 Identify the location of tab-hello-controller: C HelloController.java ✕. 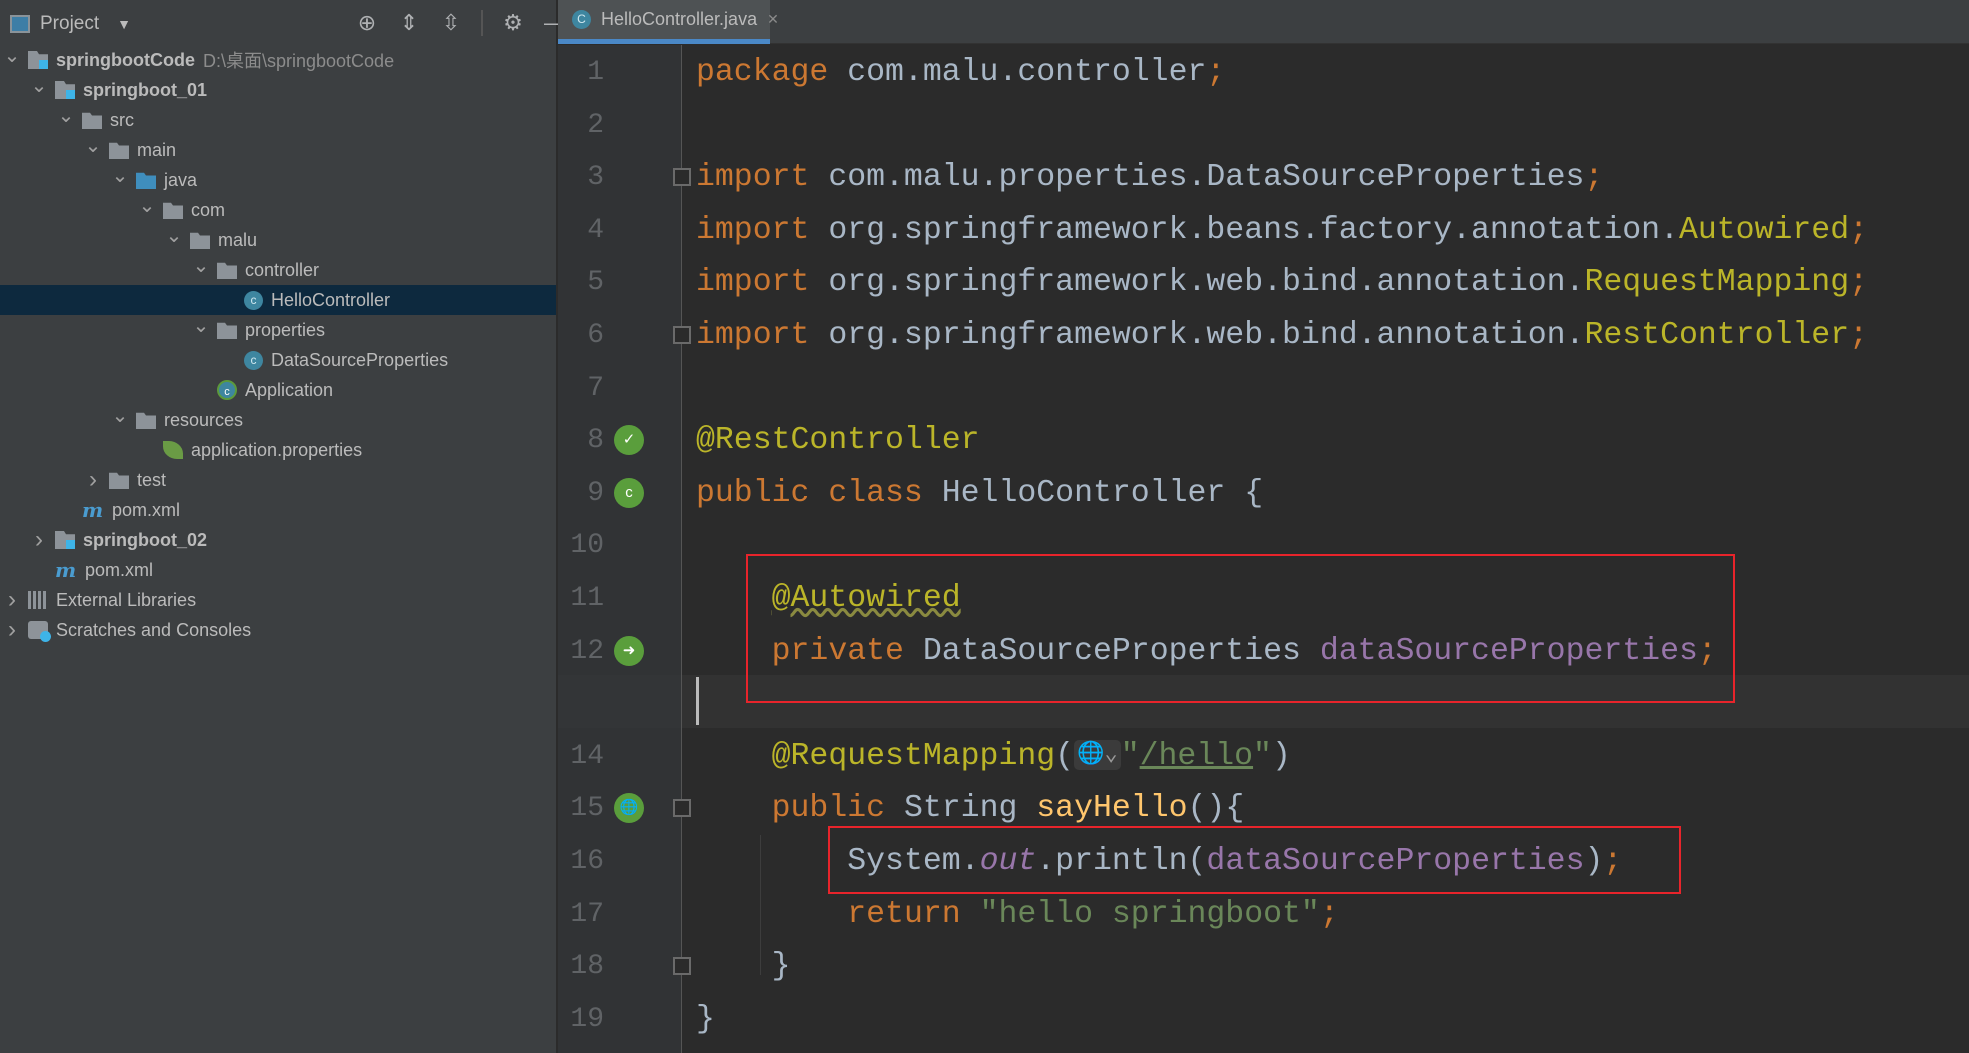
(668, 22).